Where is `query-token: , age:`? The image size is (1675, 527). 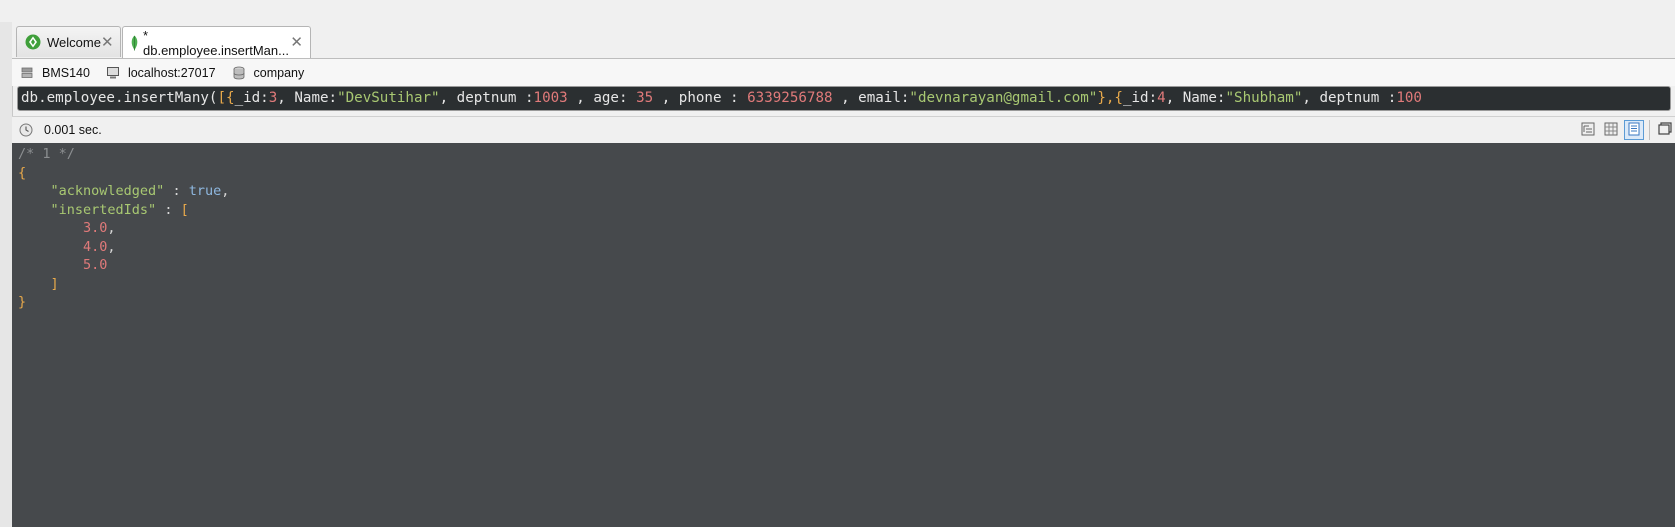 query-token: , age: is located at coordinates (602, 98).